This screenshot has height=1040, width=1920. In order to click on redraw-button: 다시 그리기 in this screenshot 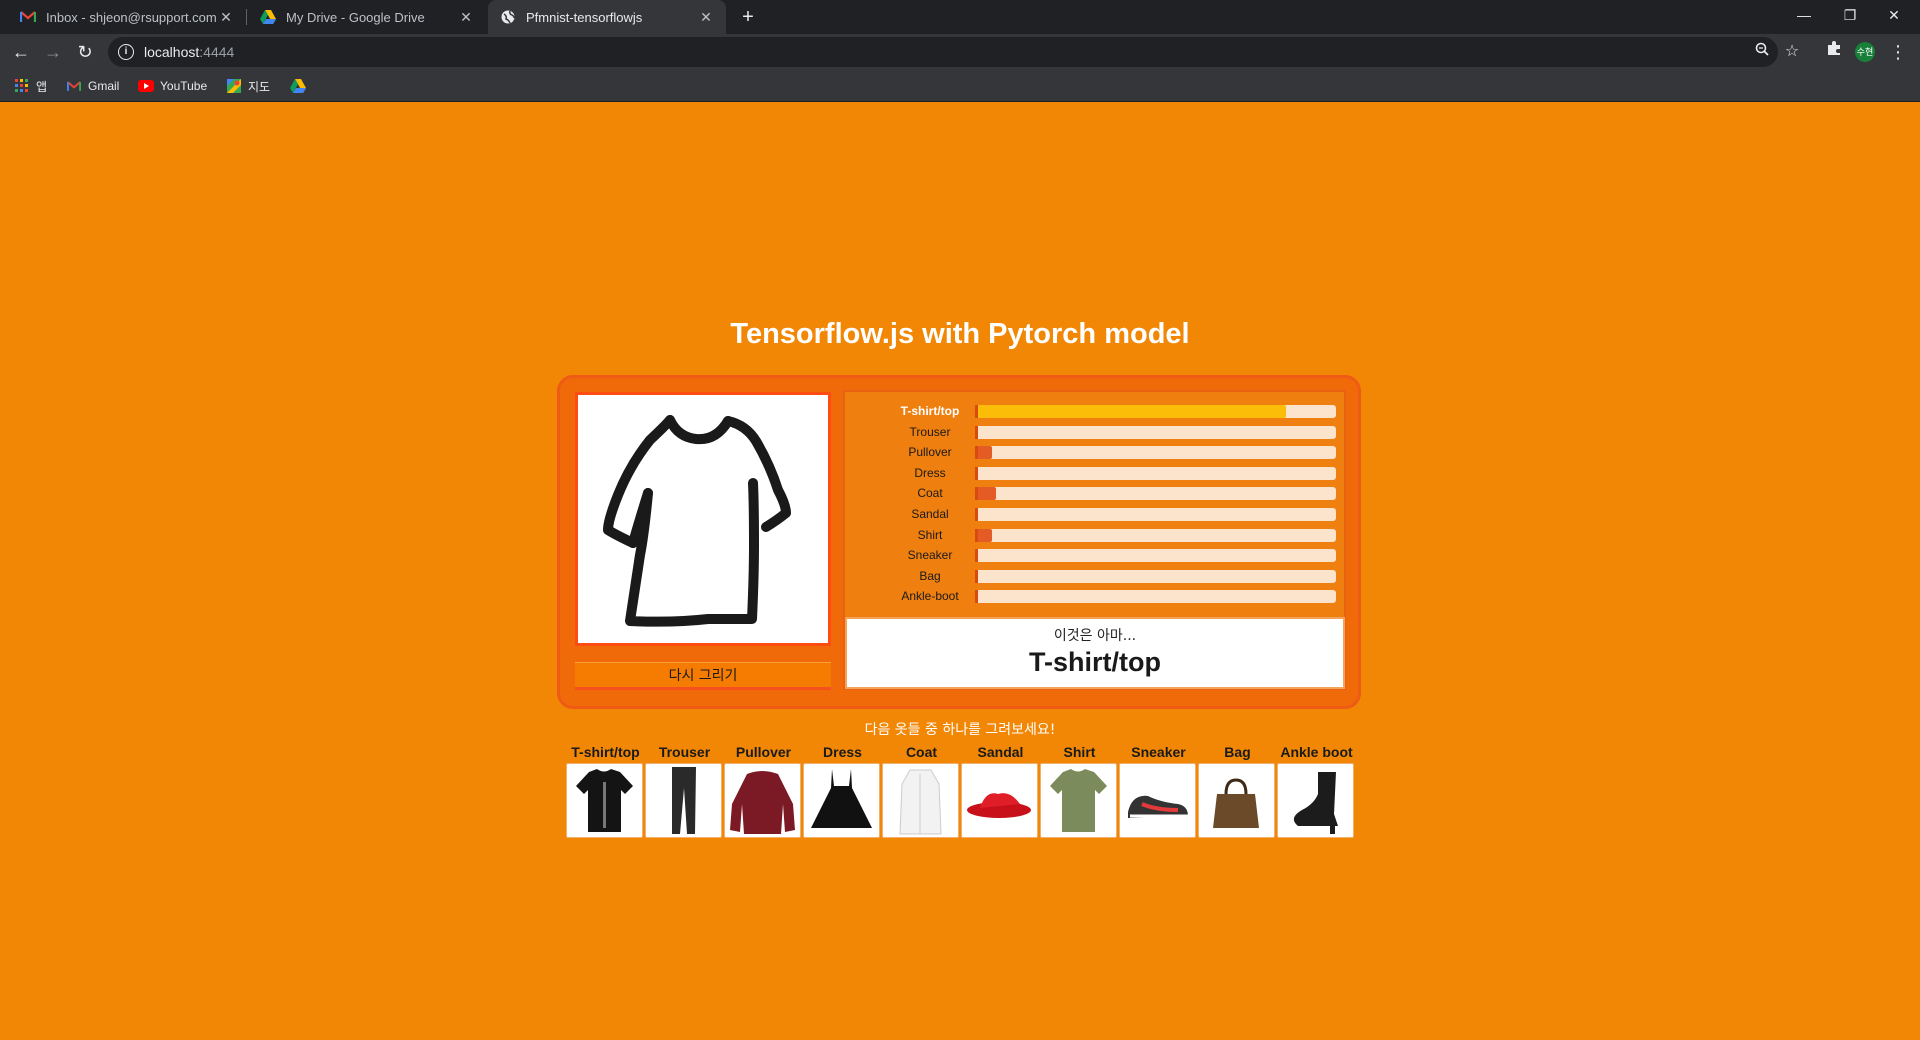, I will do `click(703, 676)`.